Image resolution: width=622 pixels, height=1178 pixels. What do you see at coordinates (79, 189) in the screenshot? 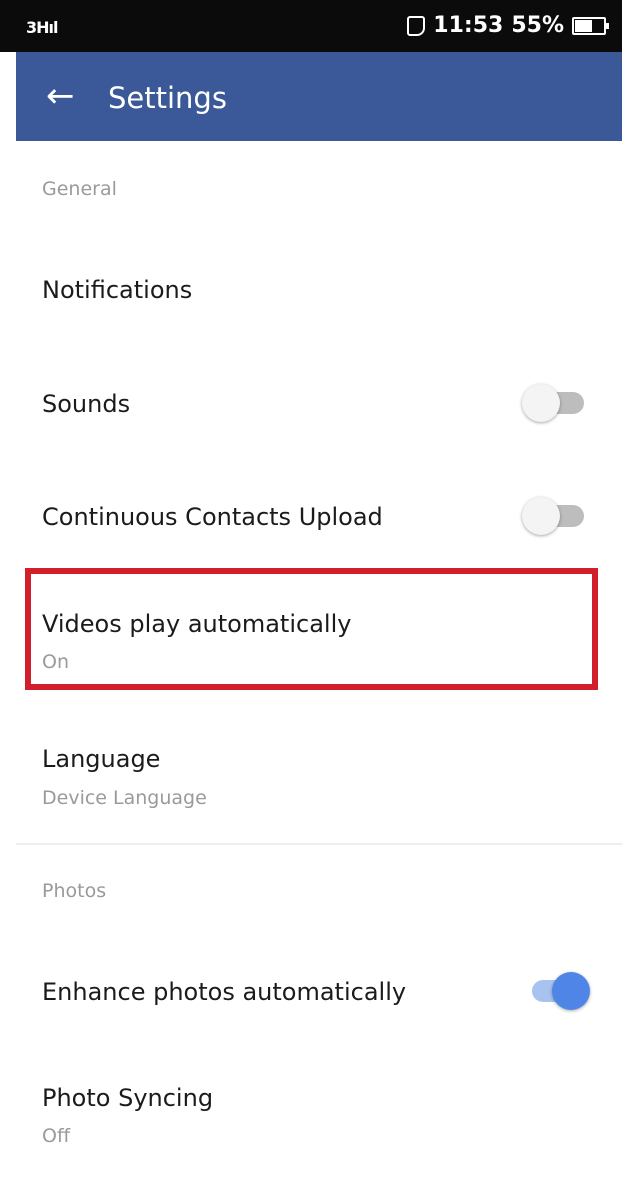
I see `section-header-general: General` at bounding box center [79, 189].